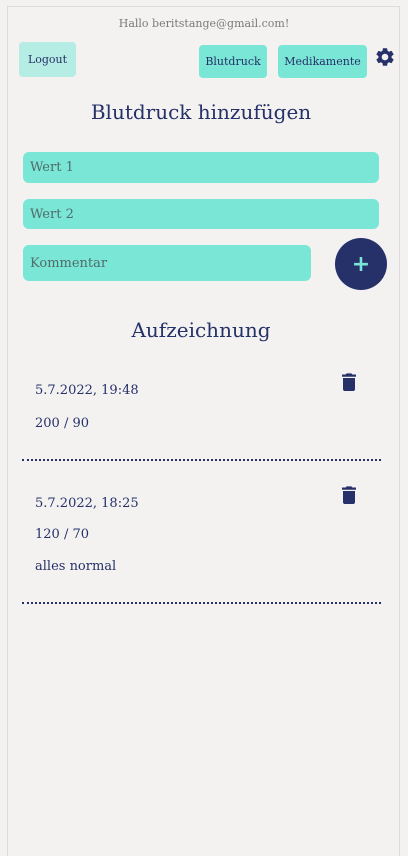 This screenshot has height=856, width=408. I want to click on wert1-input: Wert 1, so click(201, 167).